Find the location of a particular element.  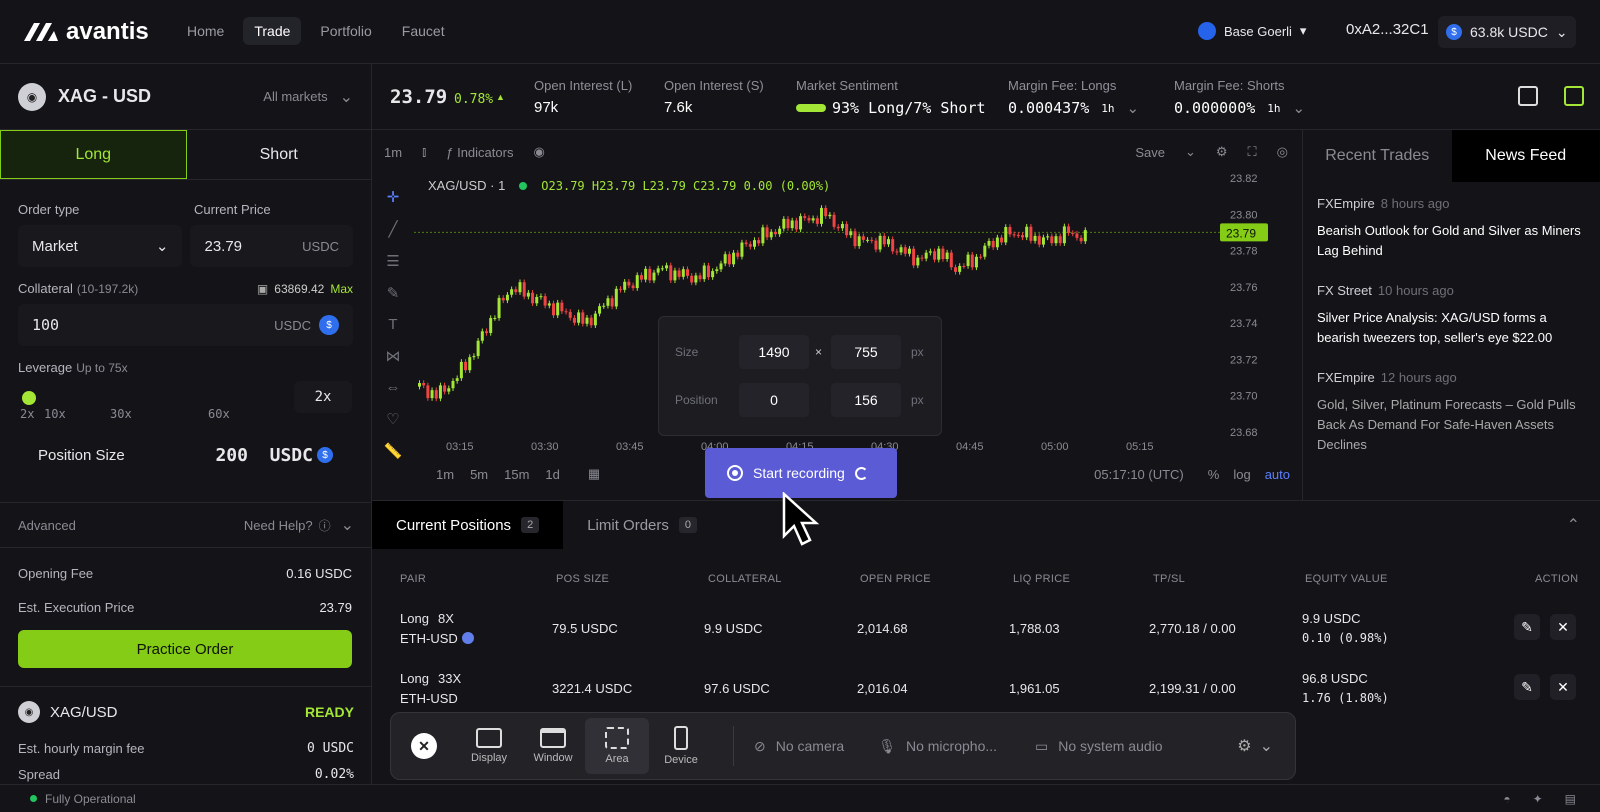

interval-button: 1m is located at coordinates (393, 152).